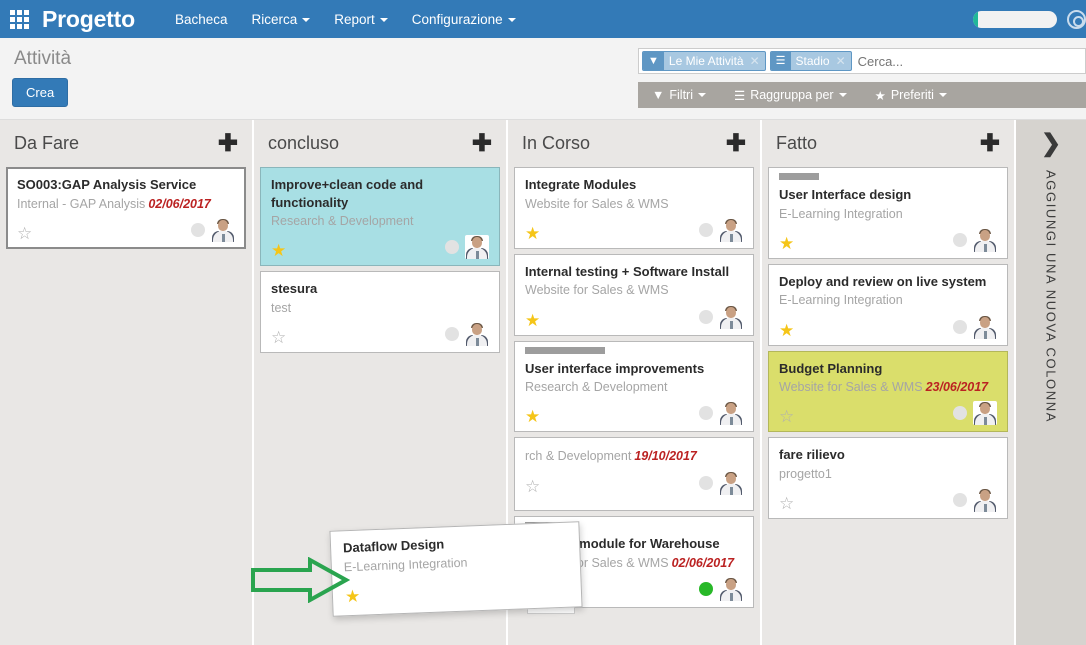  What do you see at coordinates (274, 19) in the screenshot?
I see `menu-item-label: Ricerca` at bounding box center [274, 19].